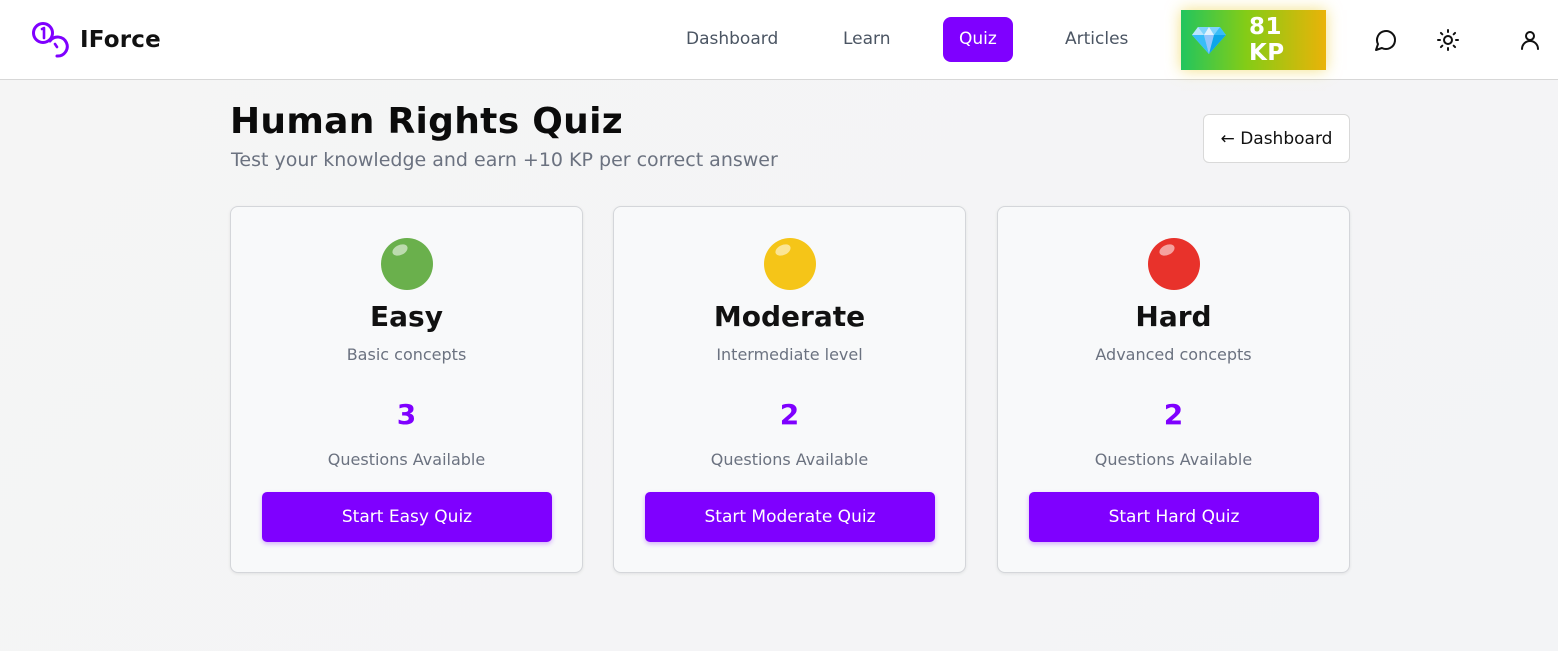 This screenshot has width=1558, height=651. I want to click on brand-name: IForce, so click(120, 40).